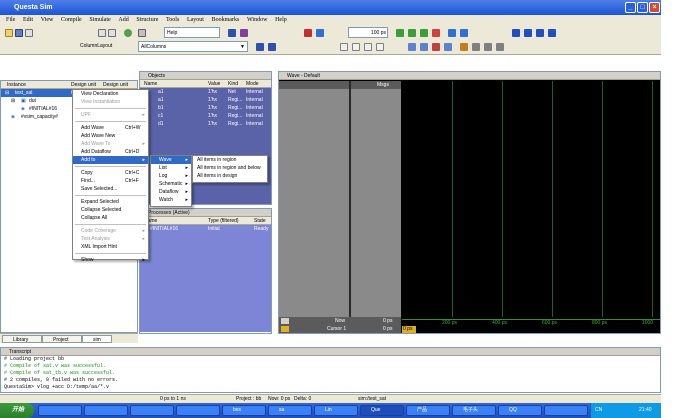 Image resolution: width=674 pixels, height=418 pixels. I want to click on menu-item-expand-selected: Expand Selected, so click(110, 202).